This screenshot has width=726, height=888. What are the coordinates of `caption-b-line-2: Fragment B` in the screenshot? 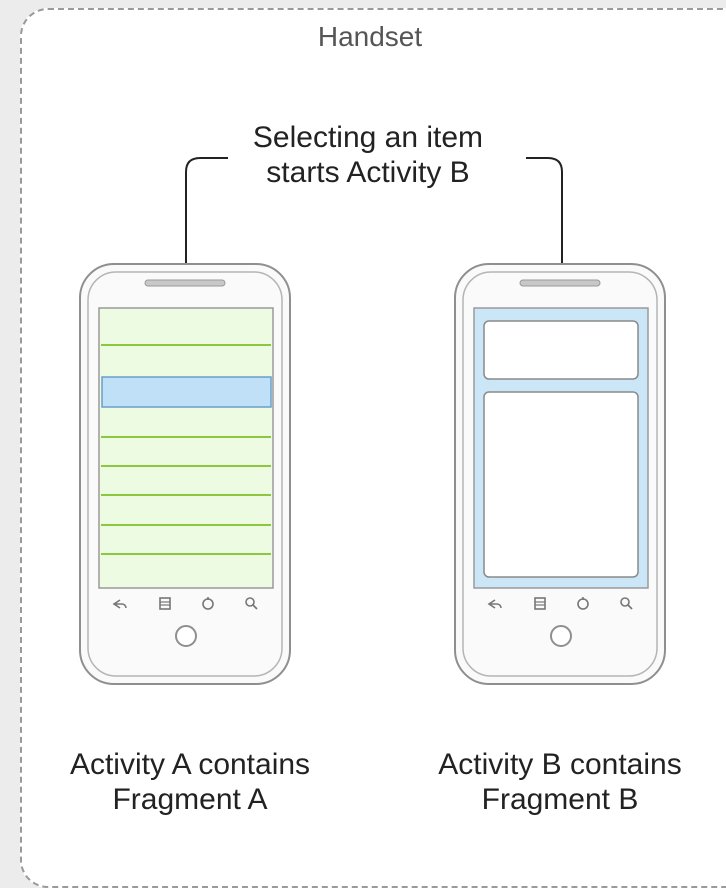 It's located at (560, 800).